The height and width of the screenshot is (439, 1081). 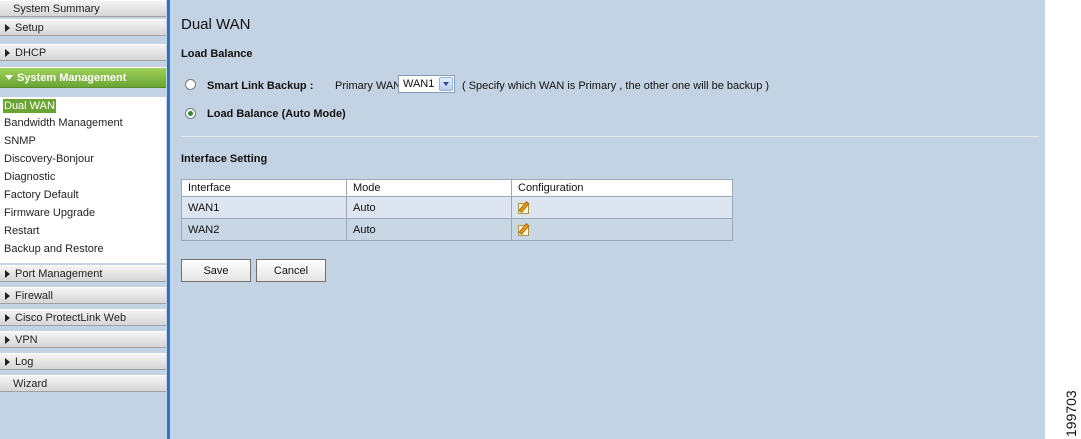 I want to click on nav-firewall: Firewall, so click(x=83, y=295).